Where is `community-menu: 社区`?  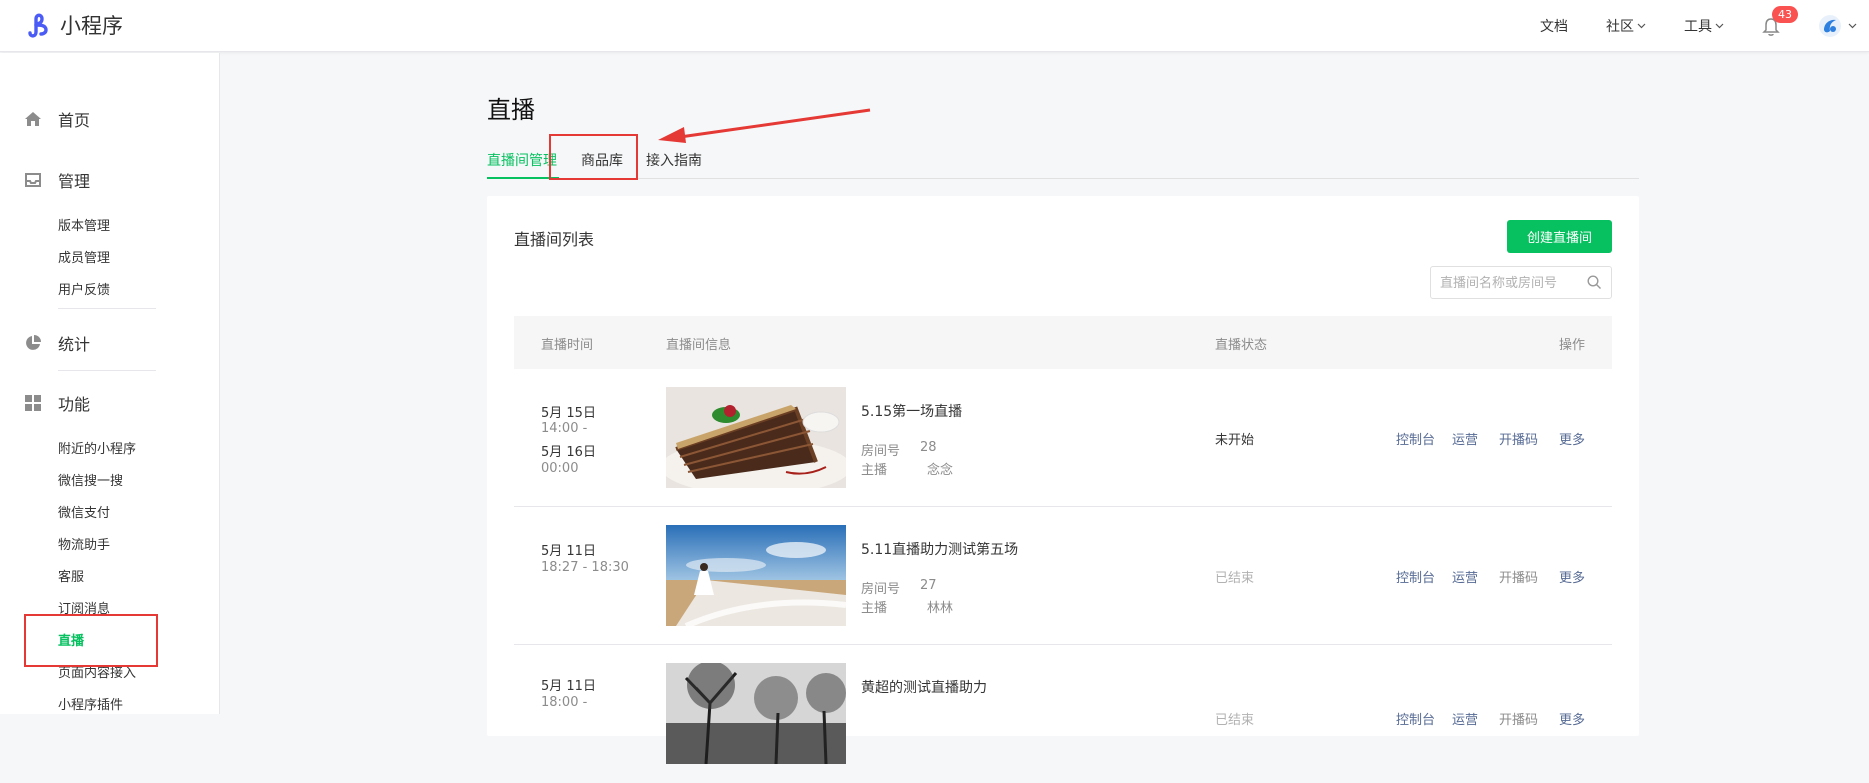
community-menu: 社区 is located at coordinates (1626, 26).